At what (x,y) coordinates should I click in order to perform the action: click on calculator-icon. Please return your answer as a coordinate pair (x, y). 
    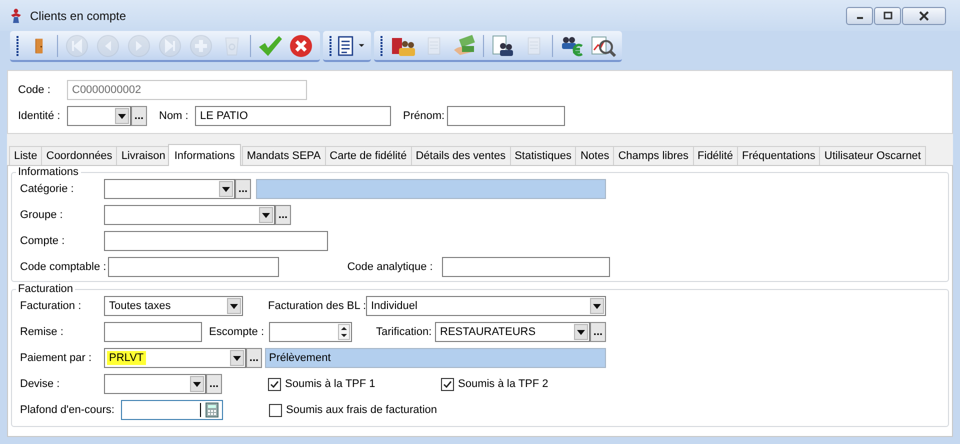
    Looking at the image, I should click on (212, 410).